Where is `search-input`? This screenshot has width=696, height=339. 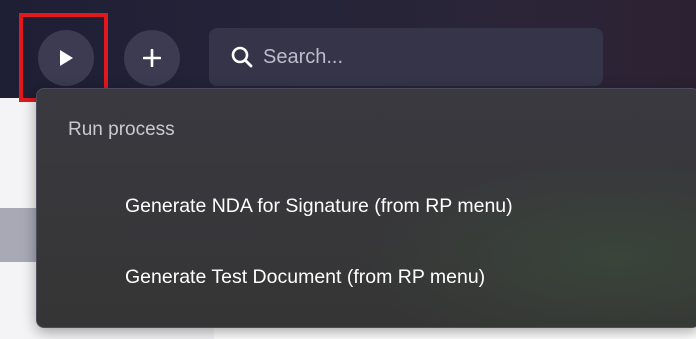
search-input is located at coordinates (423, 57).